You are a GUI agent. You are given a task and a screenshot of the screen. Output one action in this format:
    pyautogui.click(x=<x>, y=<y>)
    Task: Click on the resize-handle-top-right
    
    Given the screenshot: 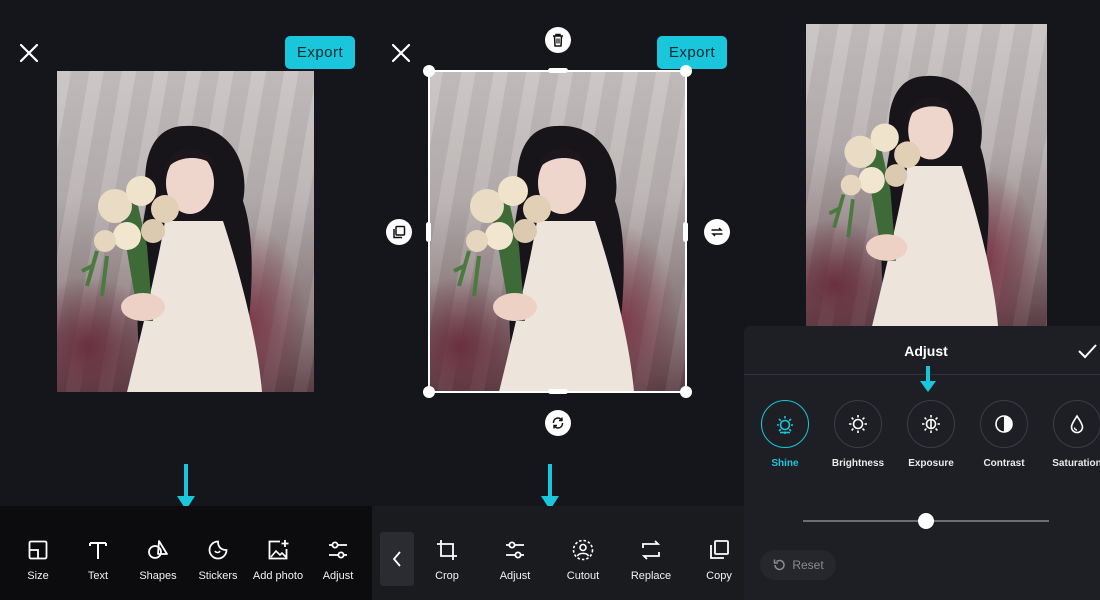 What is the action you would take?
    pyautogui.click(x=686, y=71)
    